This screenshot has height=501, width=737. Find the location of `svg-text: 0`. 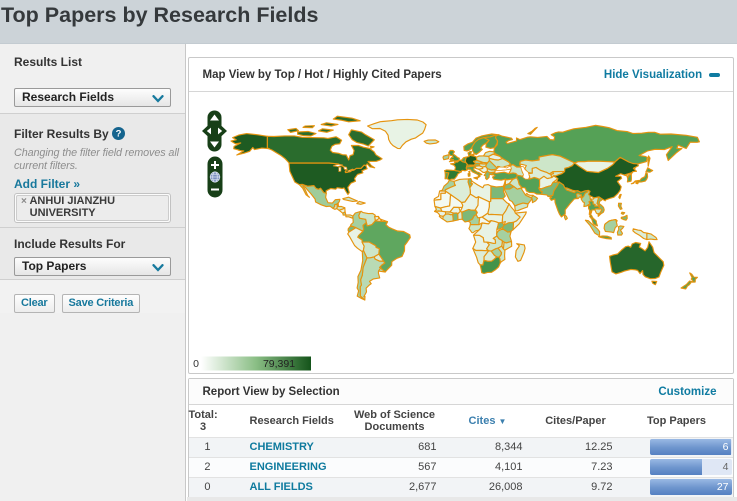

svg-text: 0 is located at coordinates (196, 364).